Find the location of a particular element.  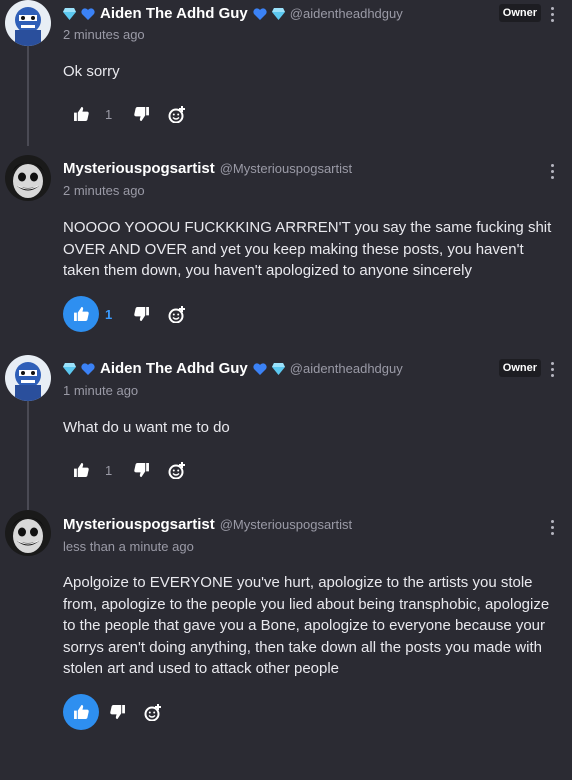

timestamp: less than a minute ago is located at coordinates (128, 546).